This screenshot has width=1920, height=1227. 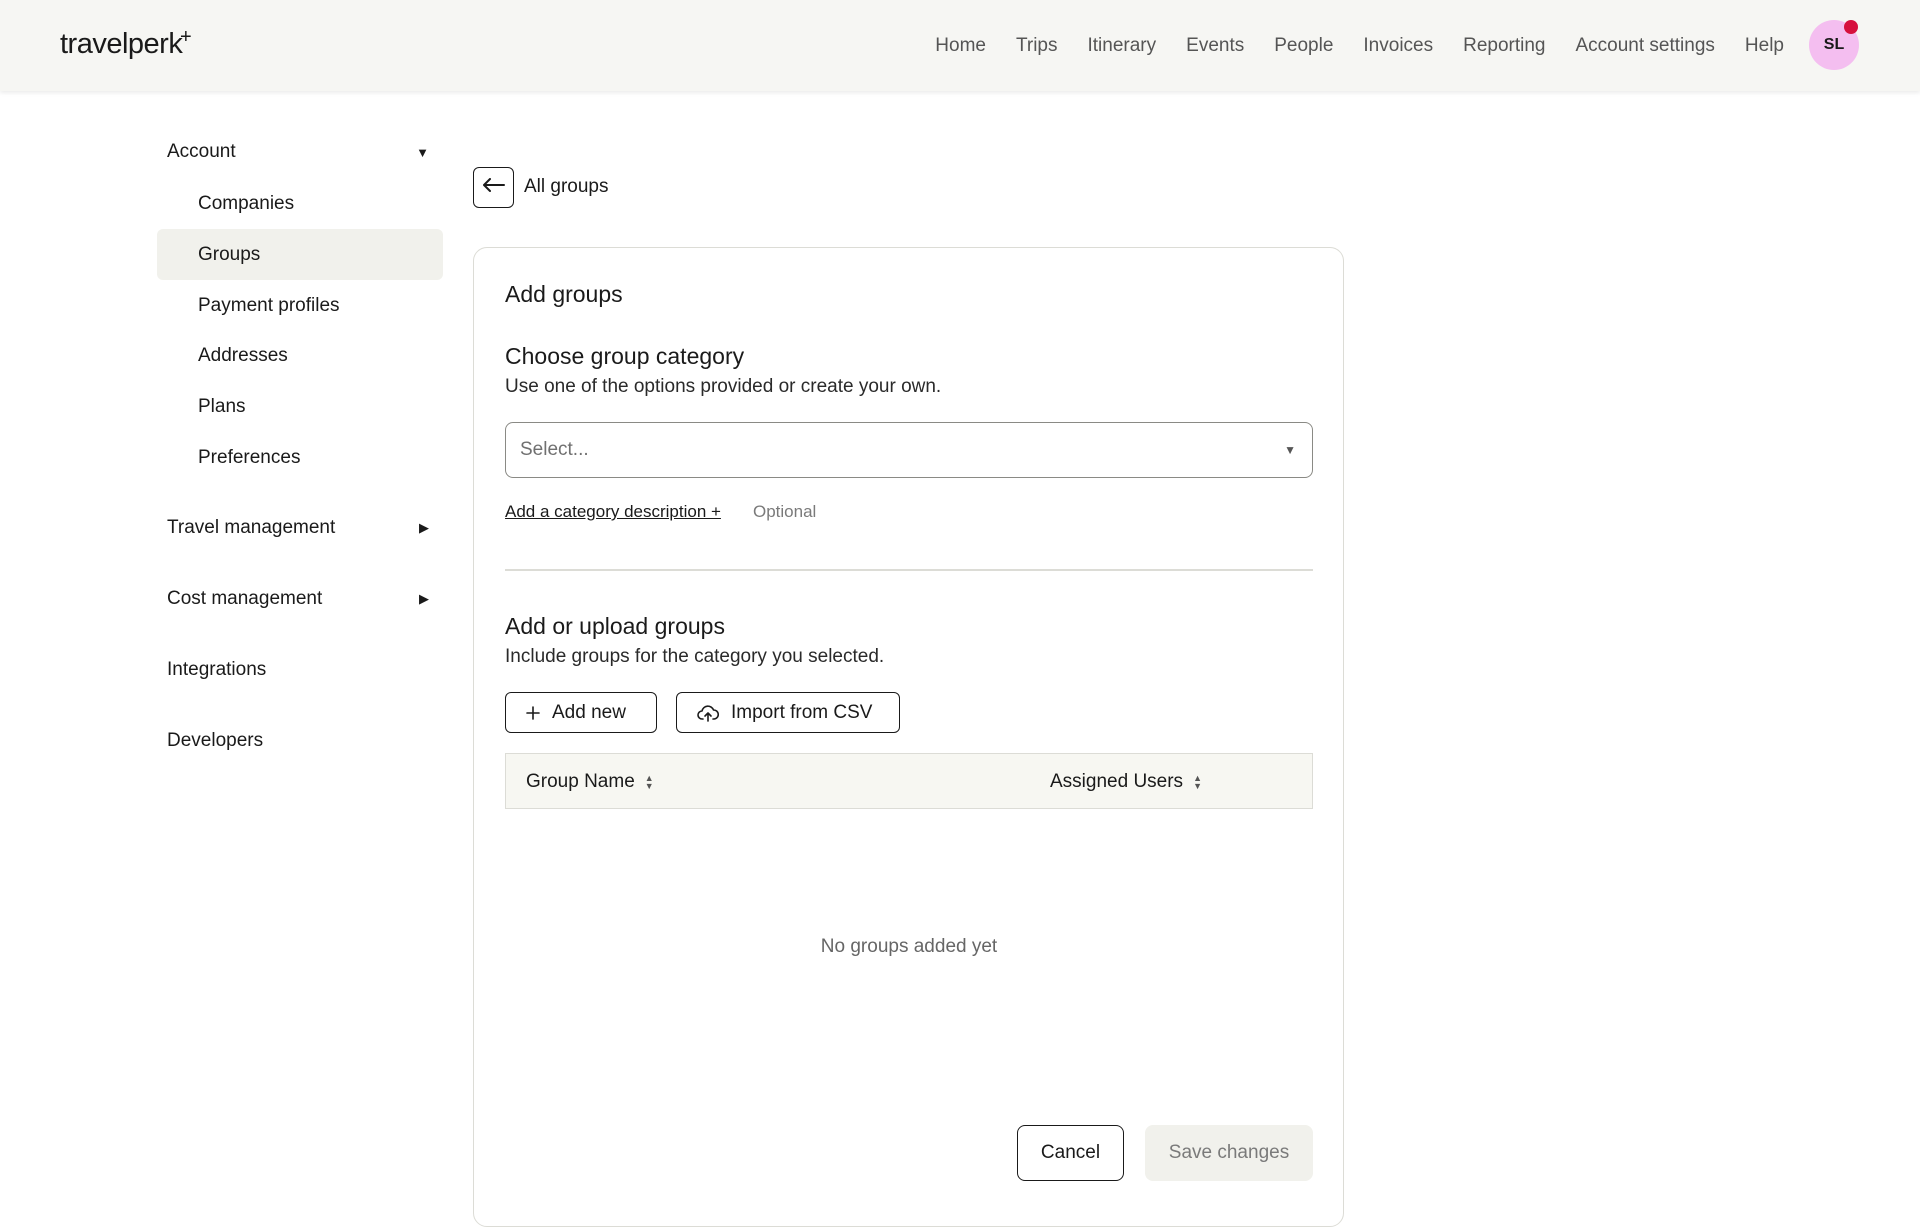 What do you see at coordinates (300, 355) in the screenshot?
I see `sidebar-item-addresses: Addresses` at bounding box center [300, 355].